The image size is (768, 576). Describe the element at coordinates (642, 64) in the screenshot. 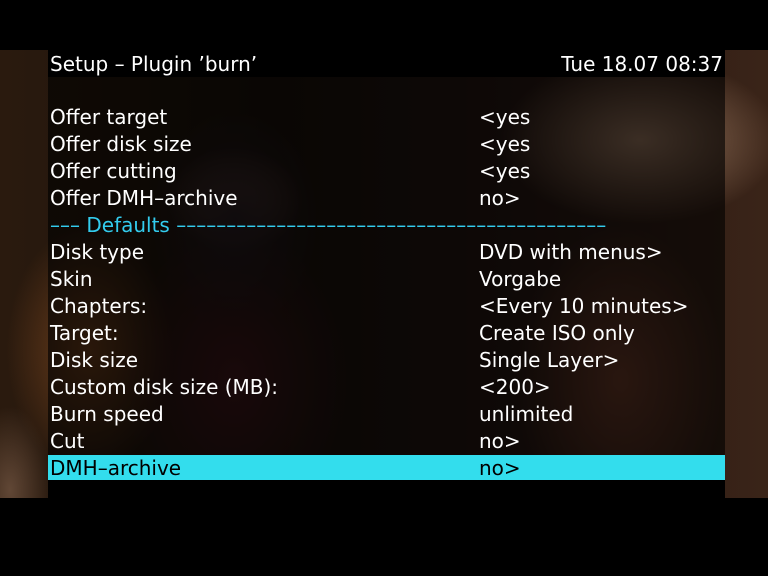

I see `date-time: Tue 18.07 08:37` at that location.